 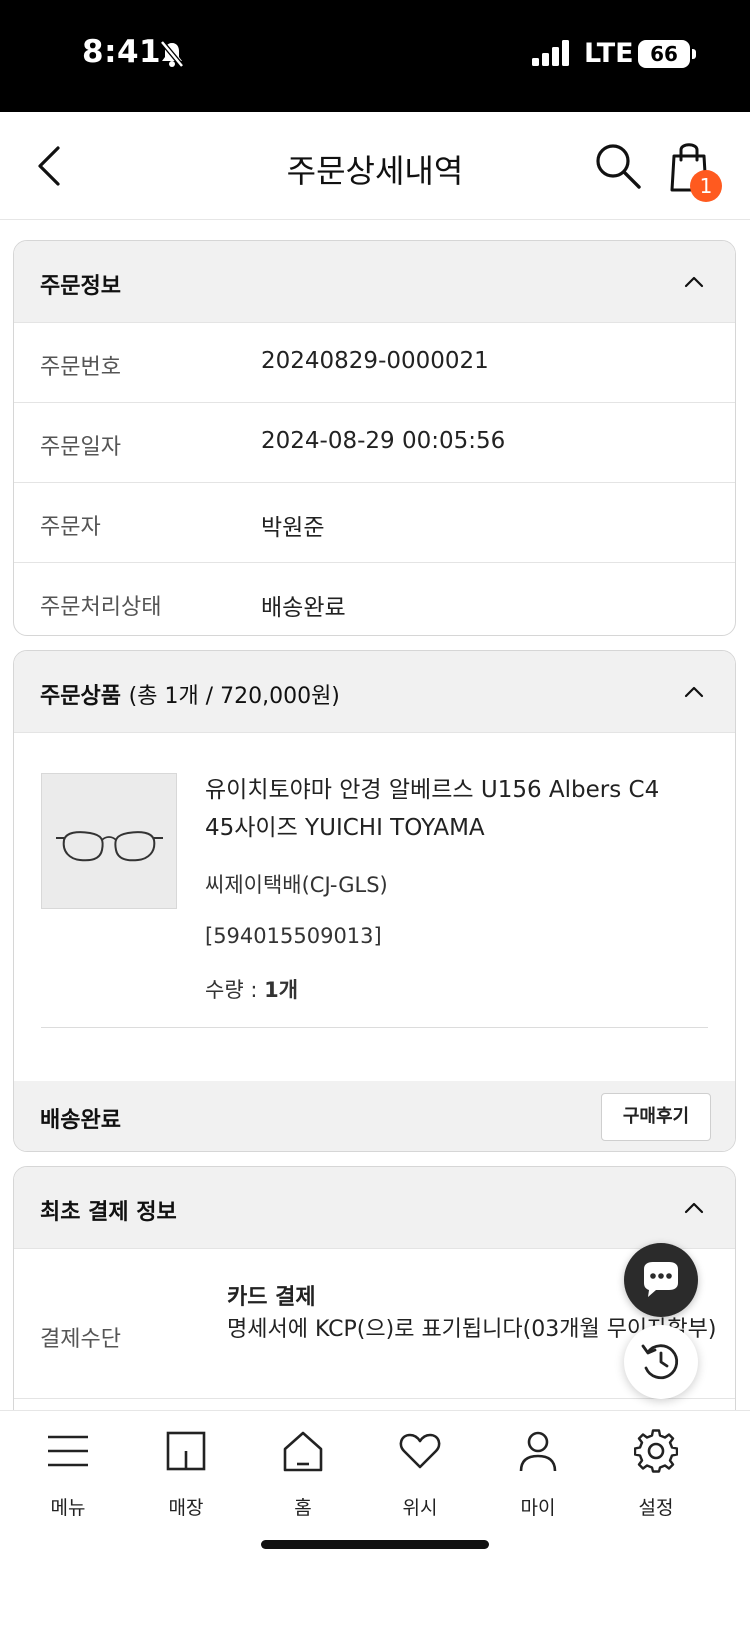 I want to click on order-items-header: 주문상품 (총 1개 / 720,000원), so click(x=374, y=692).